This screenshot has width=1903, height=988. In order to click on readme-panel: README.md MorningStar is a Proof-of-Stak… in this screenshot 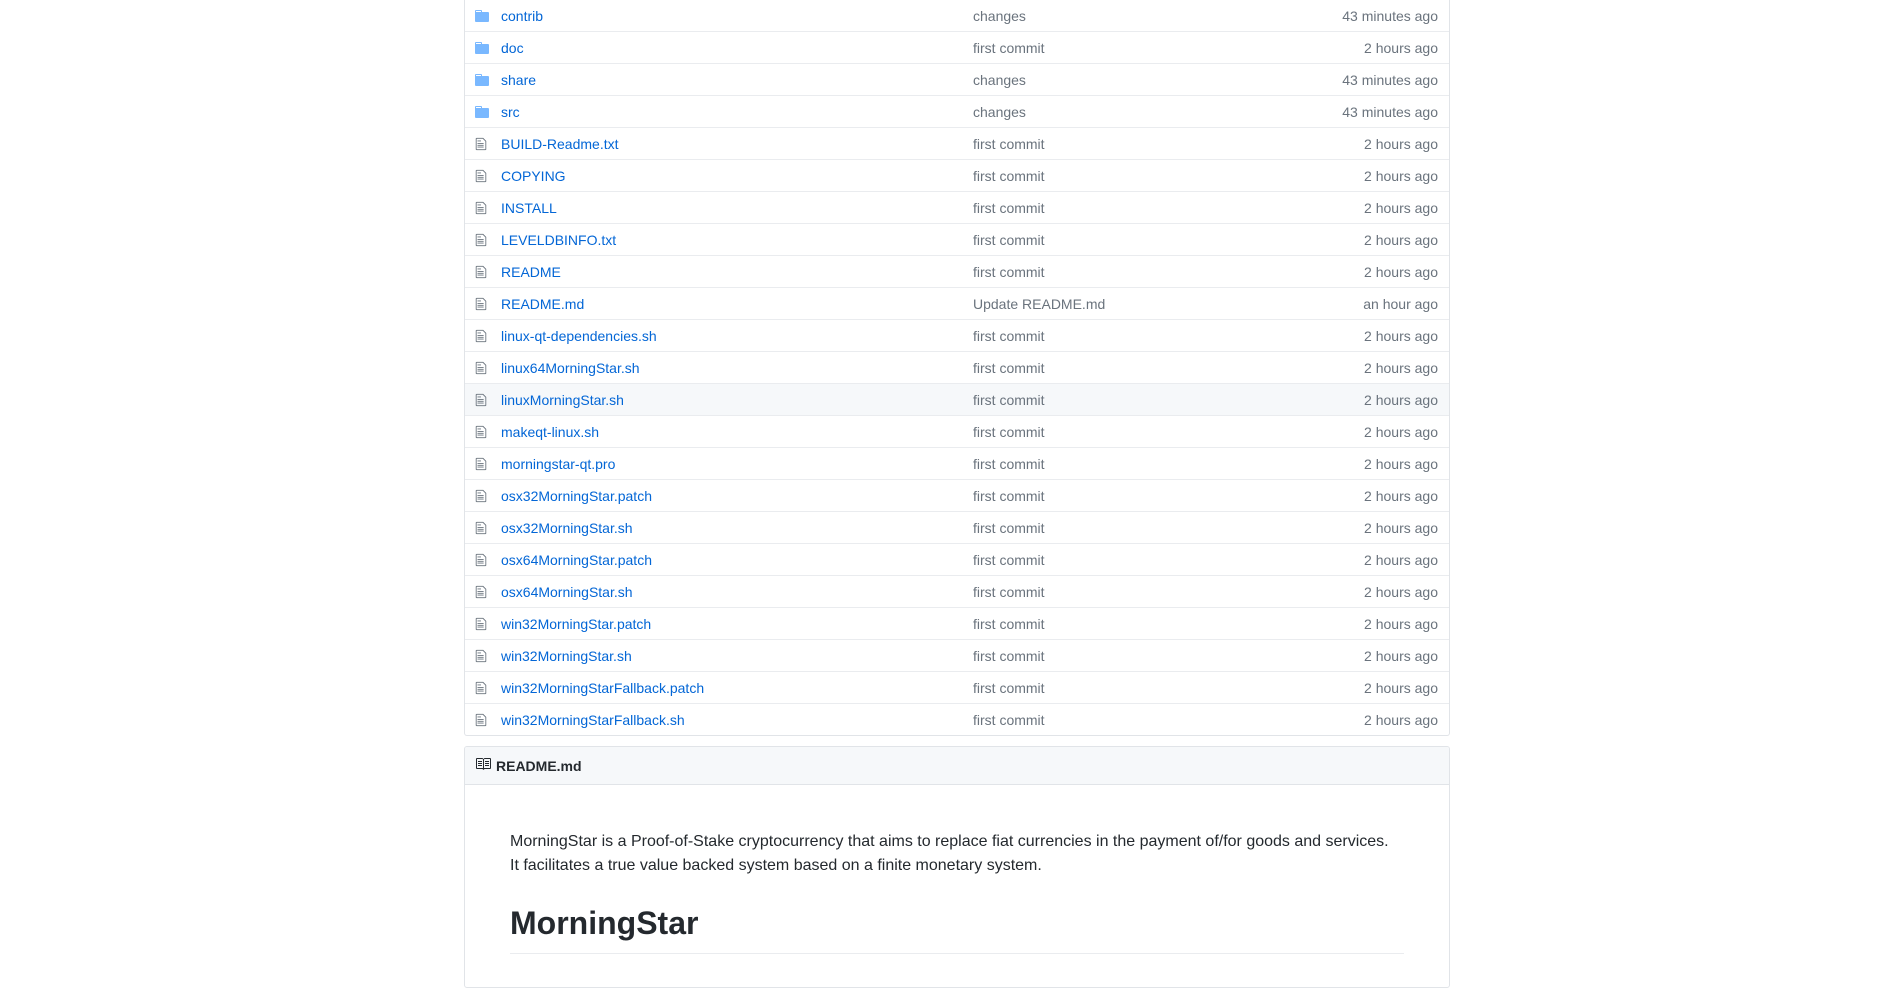, I will do `click(957, 867)`.